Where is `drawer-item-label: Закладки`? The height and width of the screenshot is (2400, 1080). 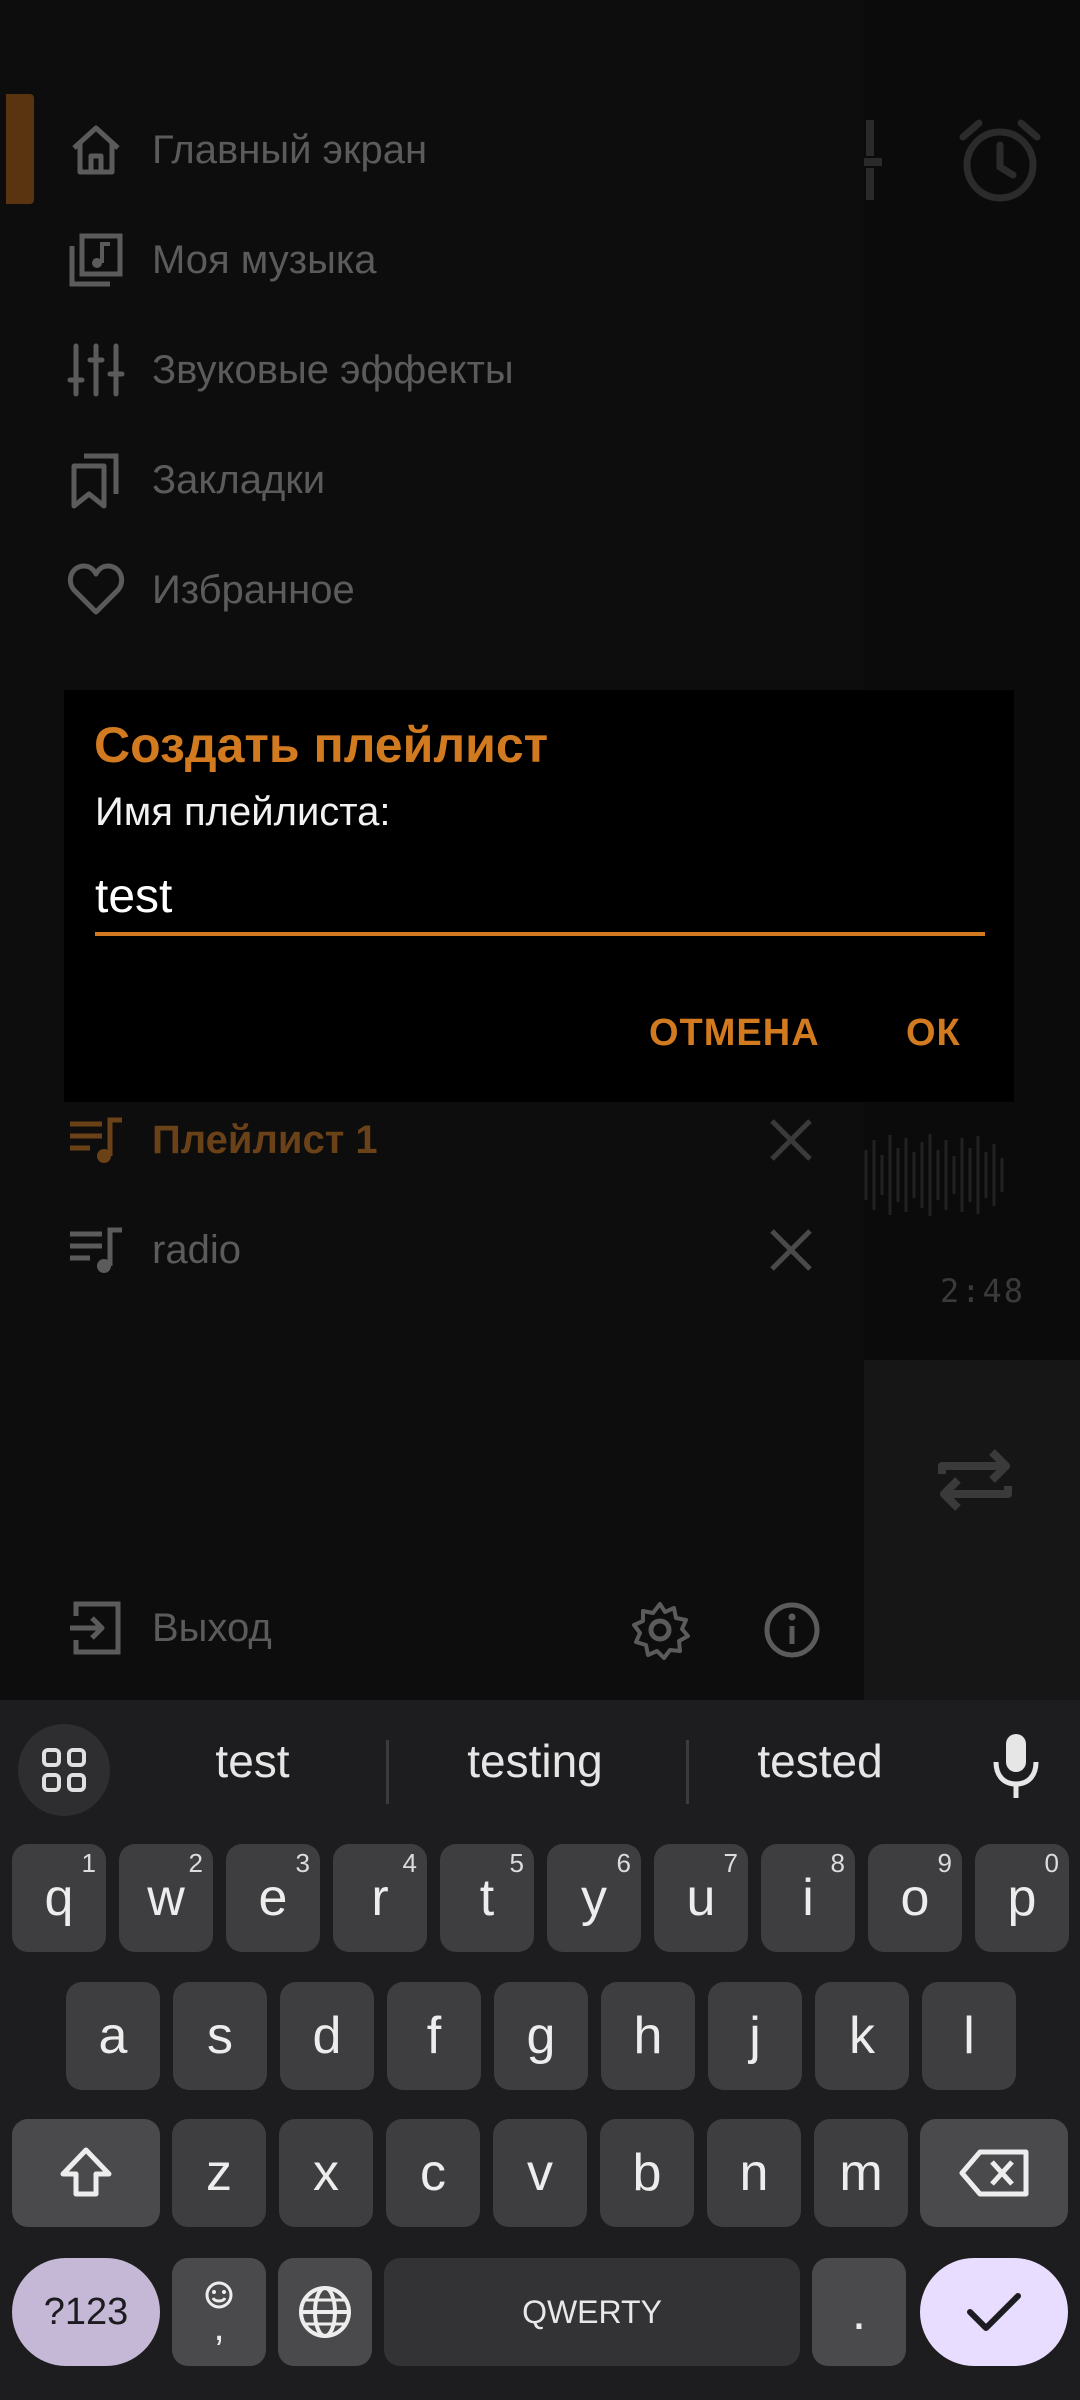
drawer-item-label: Закладки is located at coordinates (239, 479).